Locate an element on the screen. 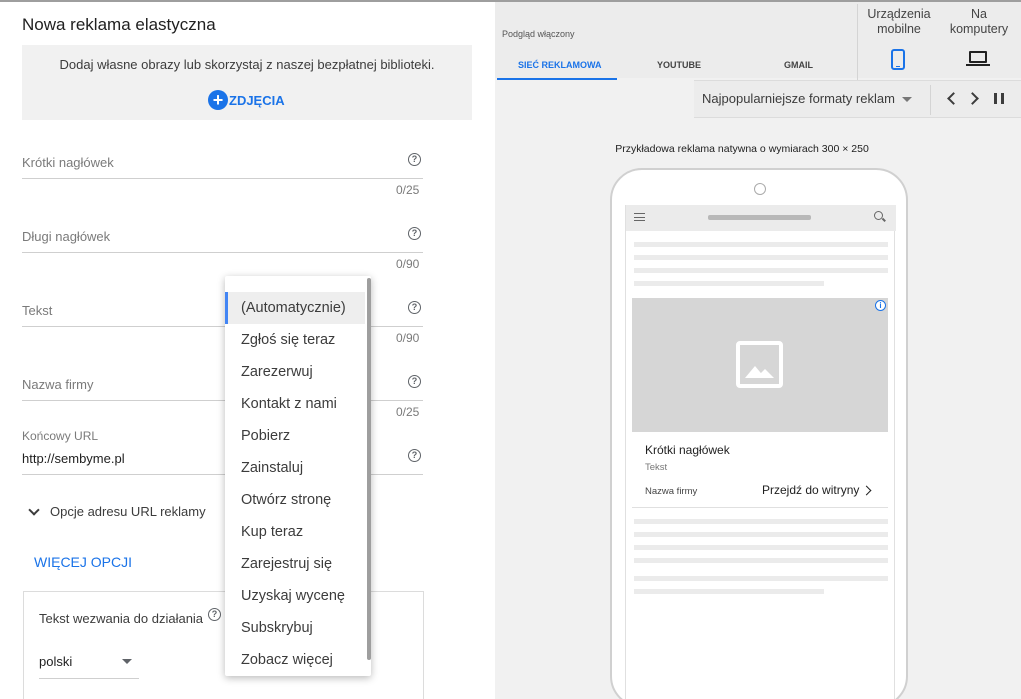  device-desktop-button: Na komputery is located at coordinates (979, 22).